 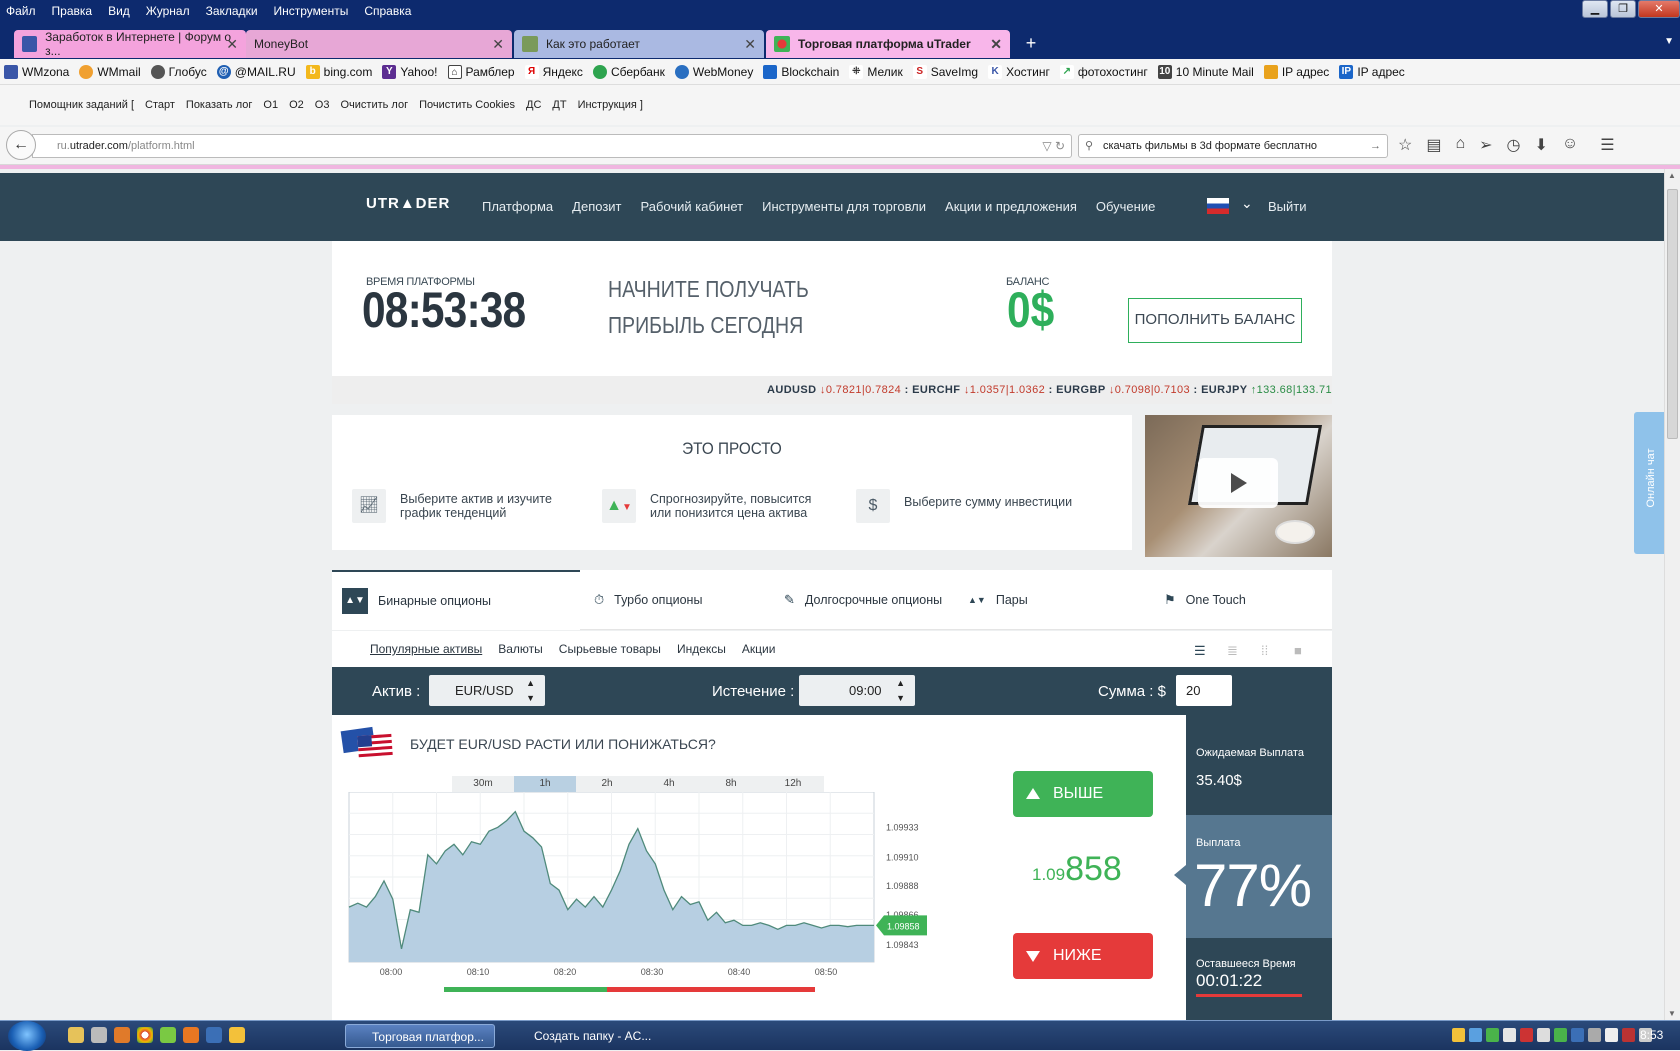 What do you see at coordinates (1218, 206) in the screenshot?
I see `russia-flag-icon` at bounding box center [1218, 206].